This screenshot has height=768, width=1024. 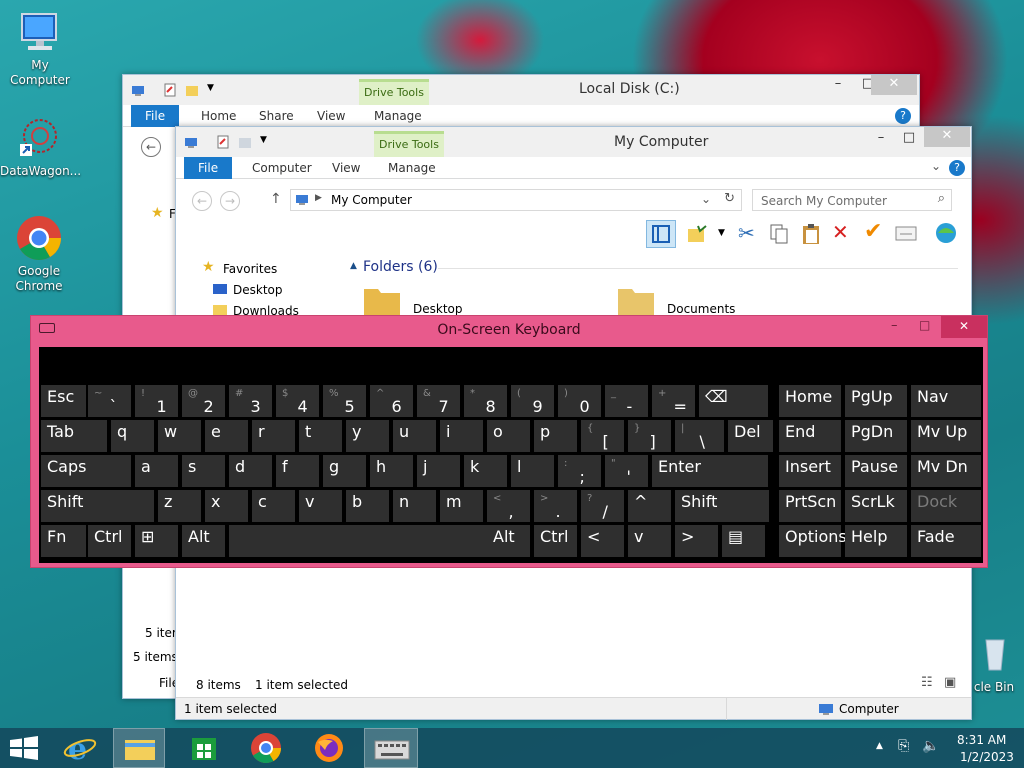 What do you see at coordinates (649, 506) in the screenshot?
I see `key-blank: ^` at bounding box center [649, 506].